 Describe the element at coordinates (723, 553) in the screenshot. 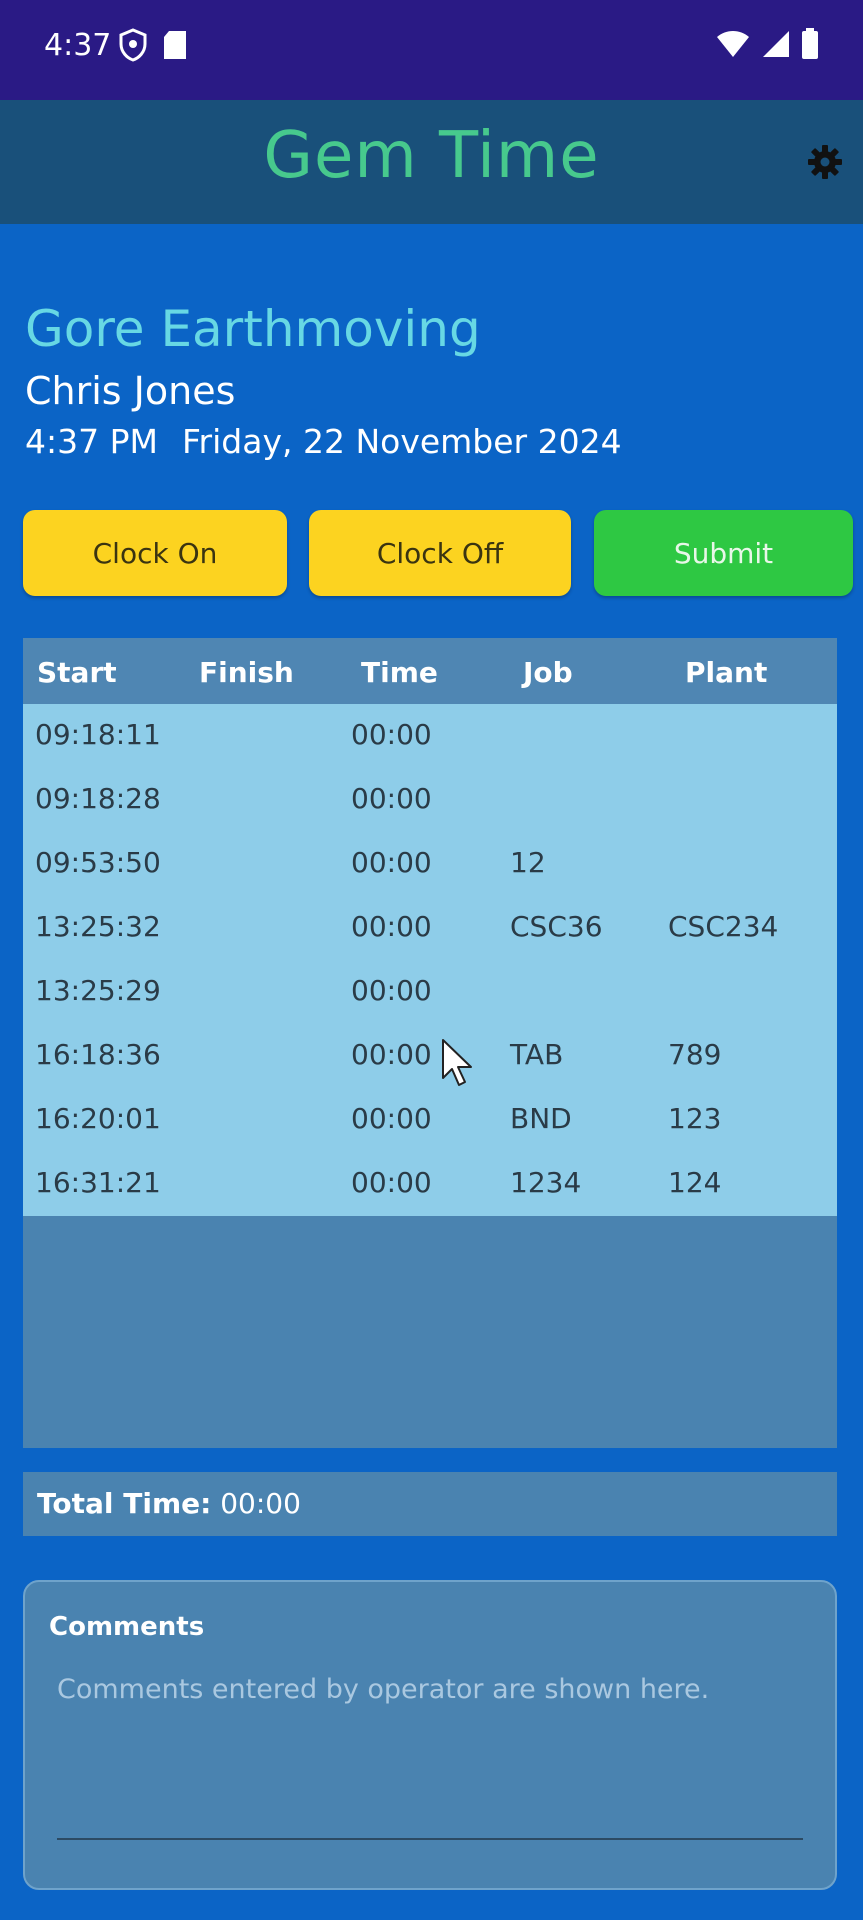

I see `submit-button: Submit` at that location.